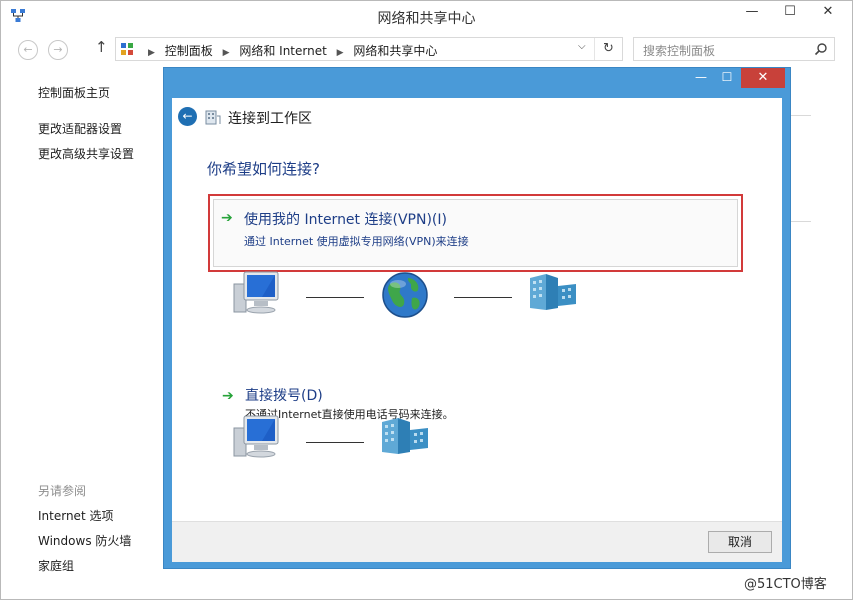 This screenshot has width=853, height=600. I want to click on minimize-button: —, so click(752, 13).